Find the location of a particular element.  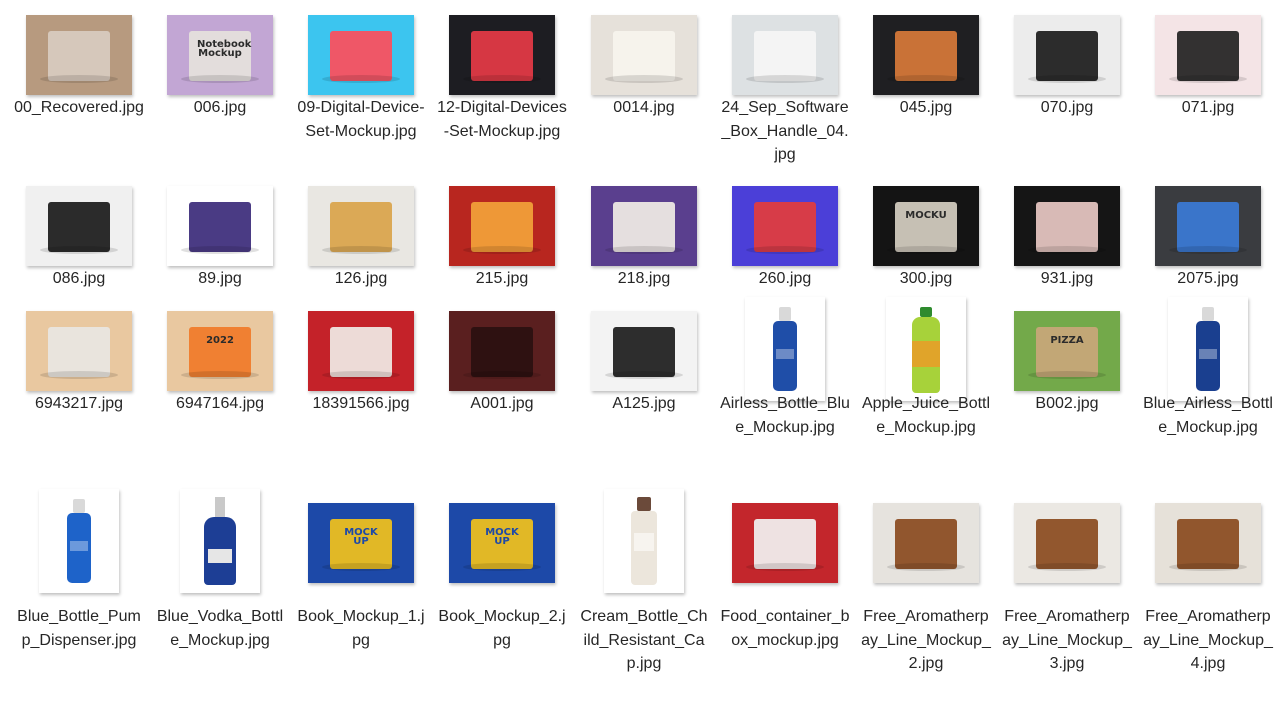

thumbnail-frame: 2022 is located at coordinates (220, 349).